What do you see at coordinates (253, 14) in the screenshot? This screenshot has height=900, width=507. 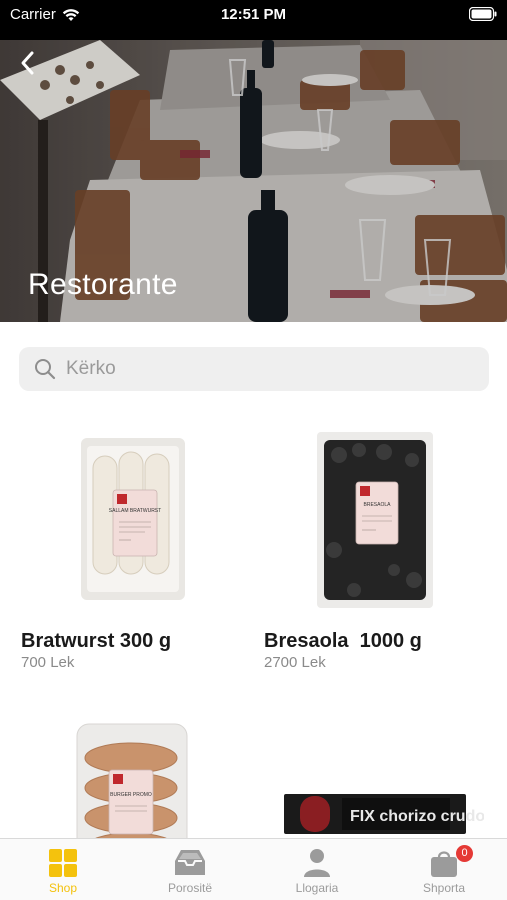 I see `status-time: 12:51 PM` at bounding box center [253, 14].